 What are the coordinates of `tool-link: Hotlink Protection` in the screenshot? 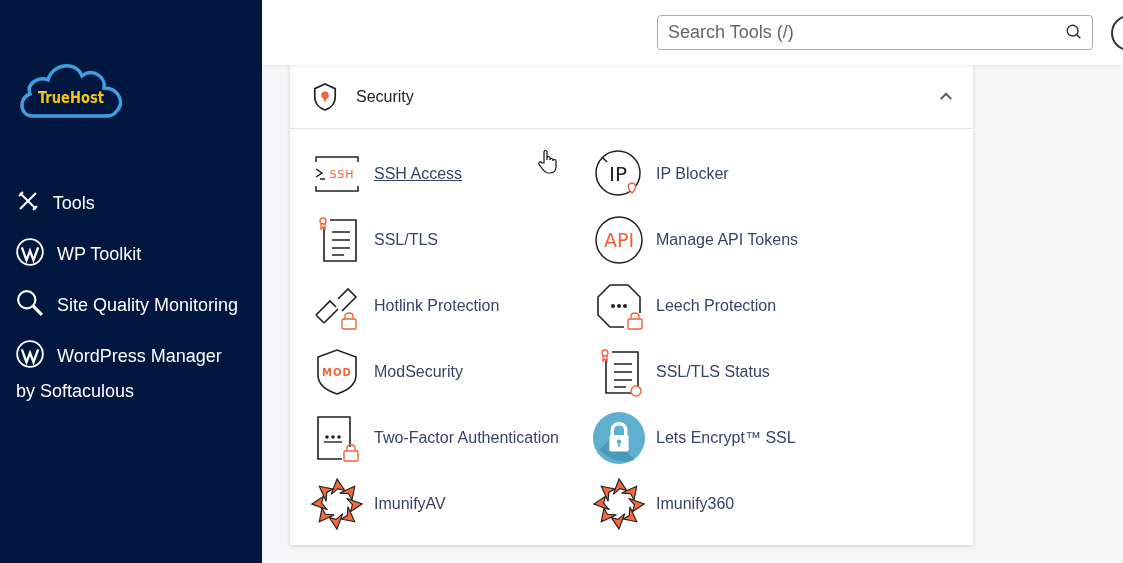 It's located at (437, 306).